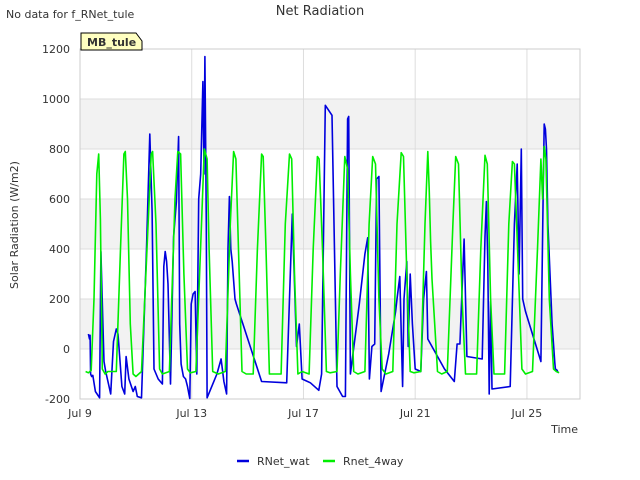  Describe the element at coordinates (66, 349) in the screenshot. I see `y-tick-label: 0` at that location.